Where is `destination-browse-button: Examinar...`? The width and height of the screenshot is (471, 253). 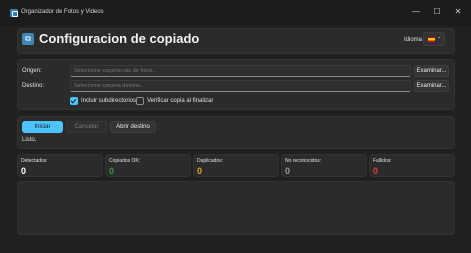
destination-browse-button: Examinar... is located at coordinates (431, 86).